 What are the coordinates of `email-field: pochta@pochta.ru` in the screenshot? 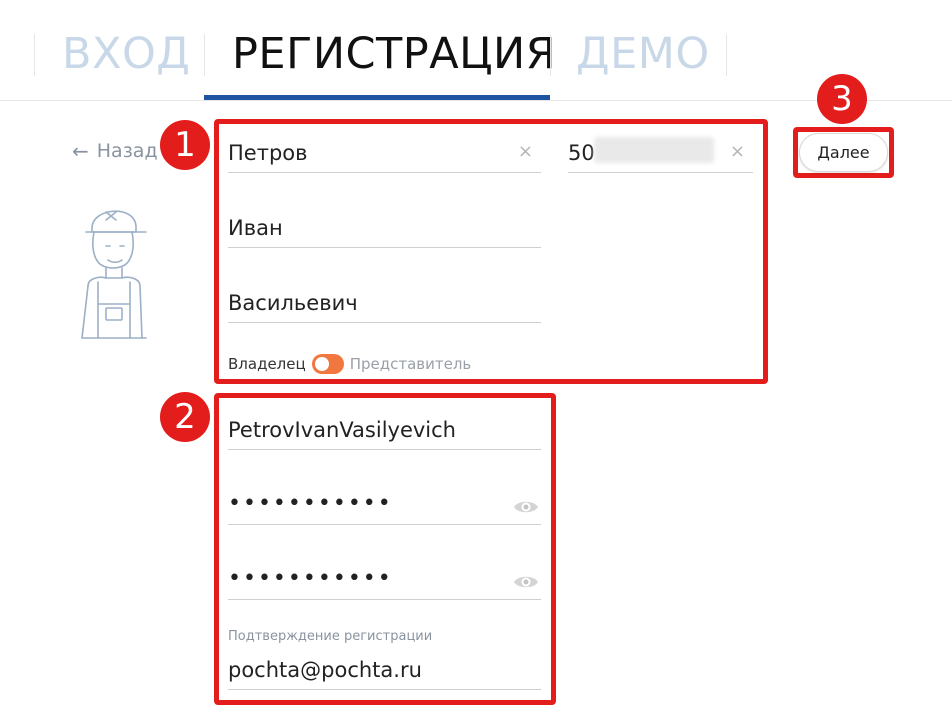 It's located at (384, 672).